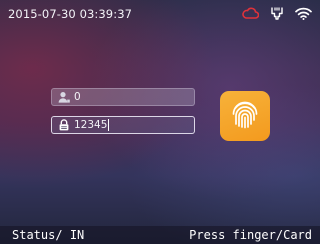  What do you see at coordinates (70, 14) in the screenshot?
I see `datetime-label: 2015-07-30 03:39:37` at bounding box center [70, 14].